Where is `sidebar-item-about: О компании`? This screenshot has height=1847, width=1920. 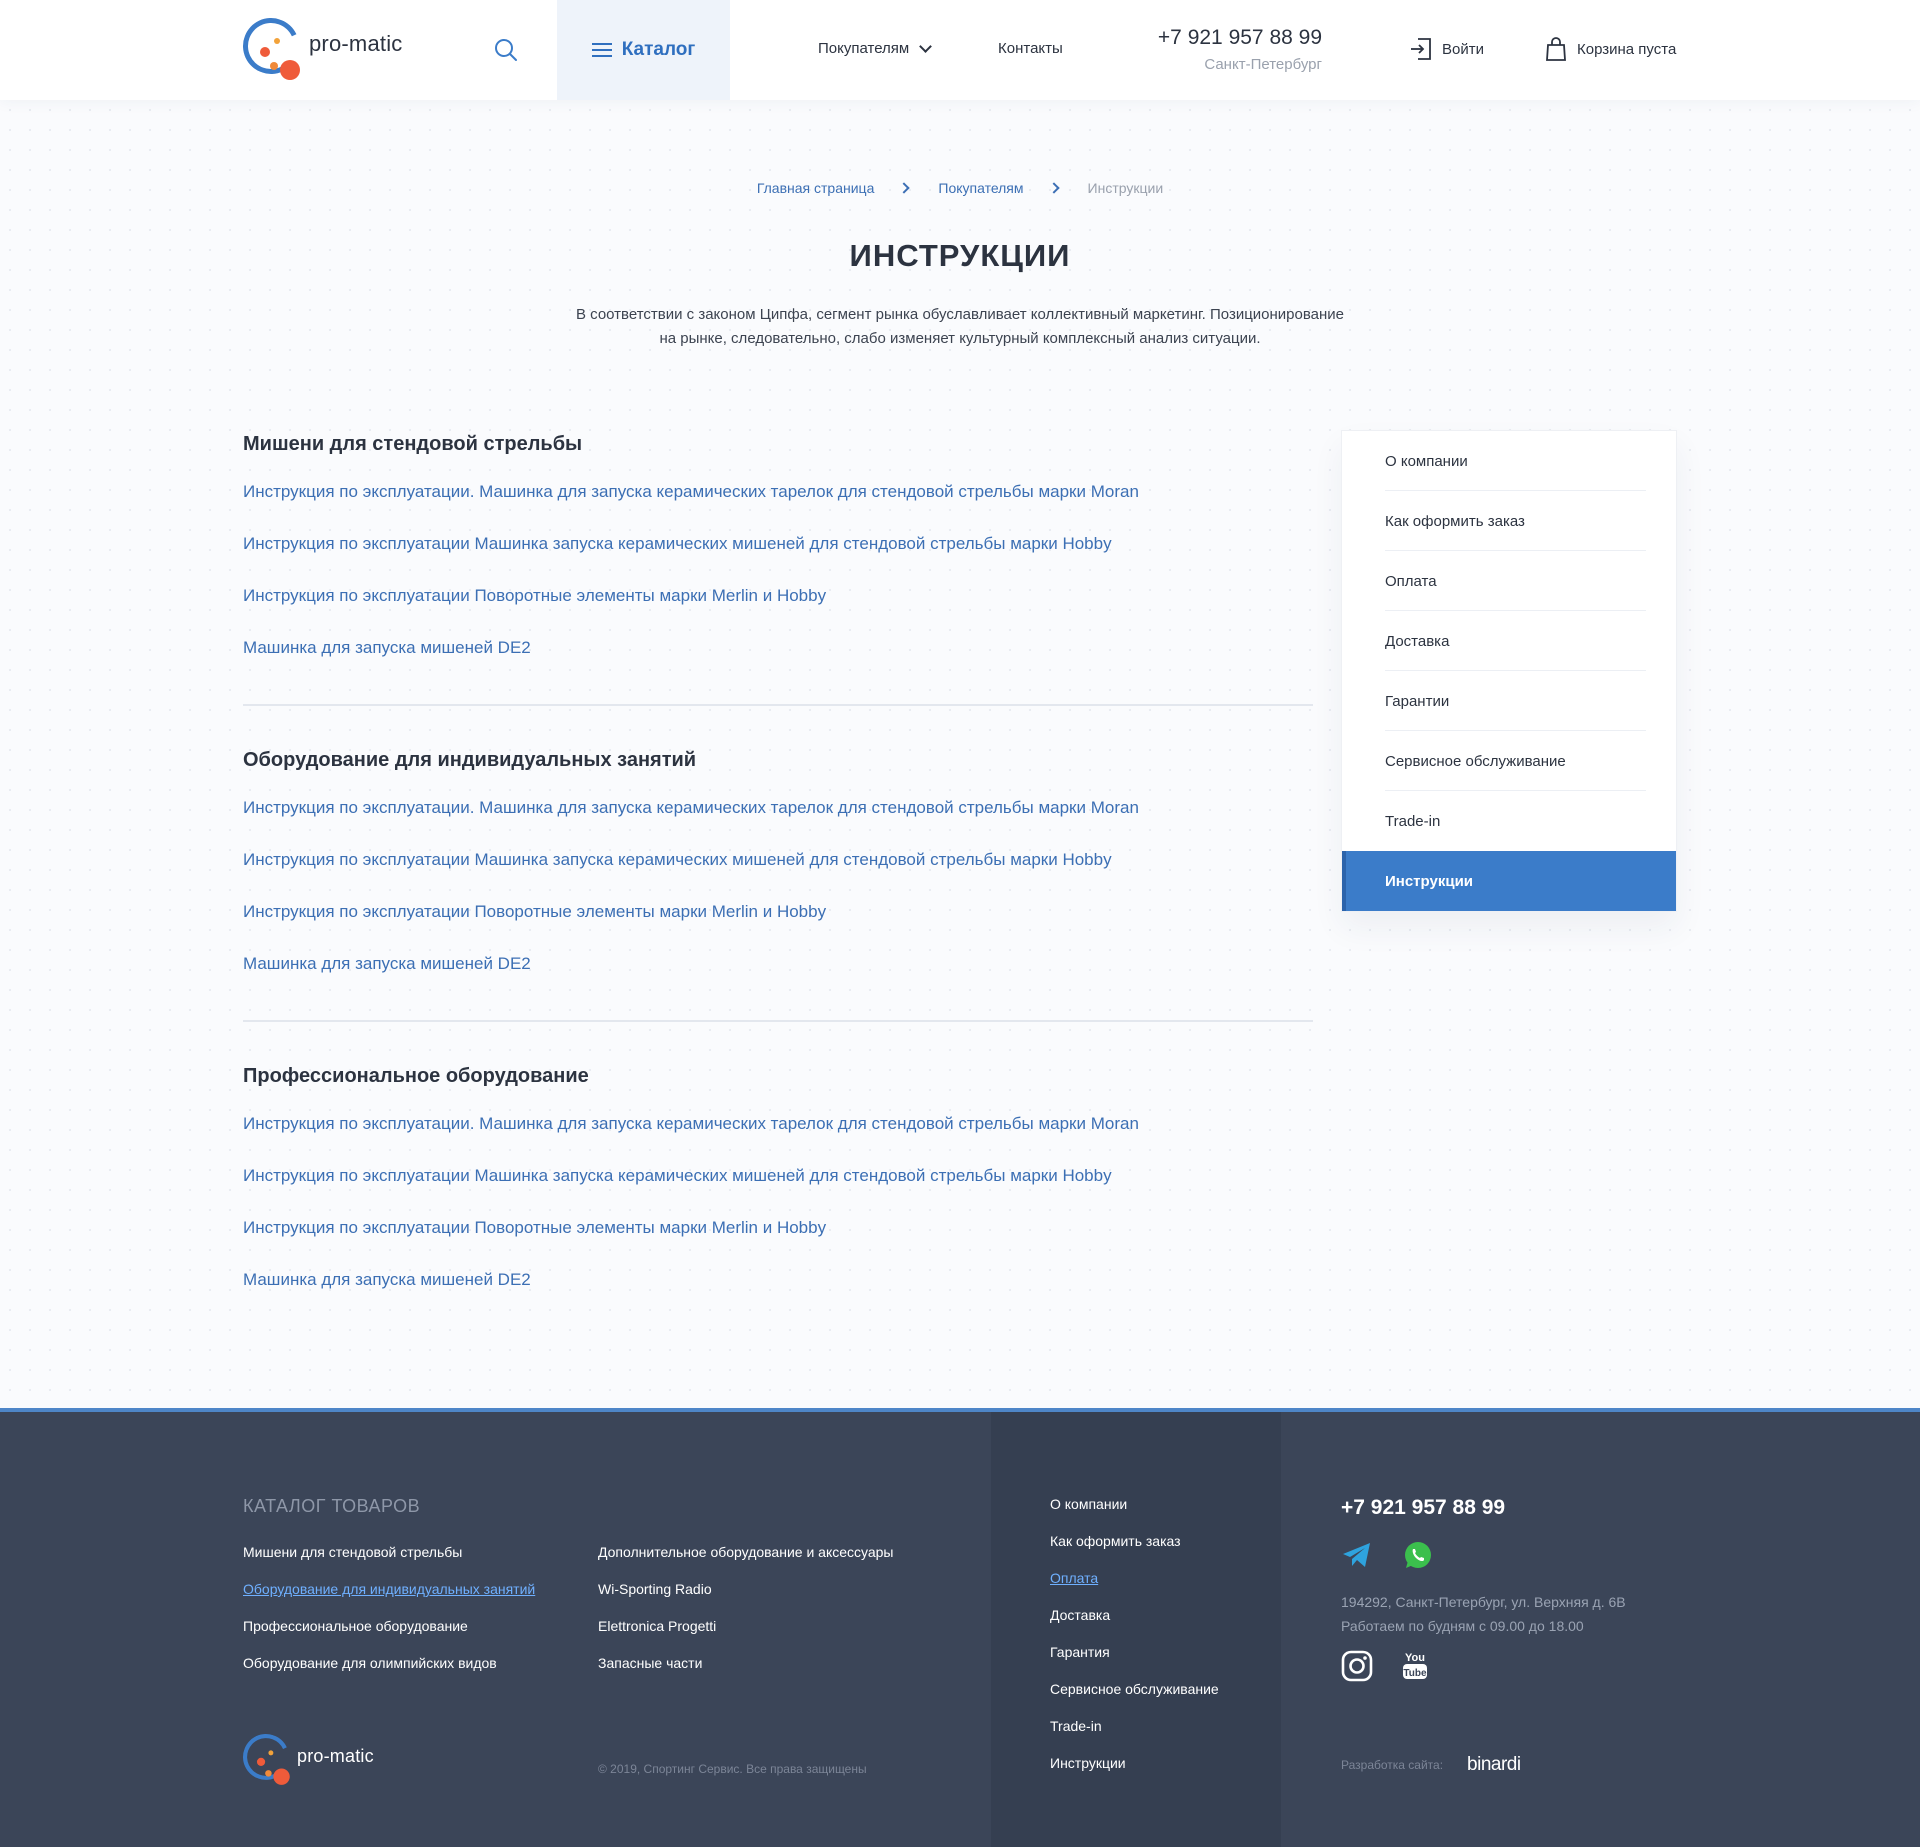 sidebar-item-about: О компании is located at coordinates (1509, 461).